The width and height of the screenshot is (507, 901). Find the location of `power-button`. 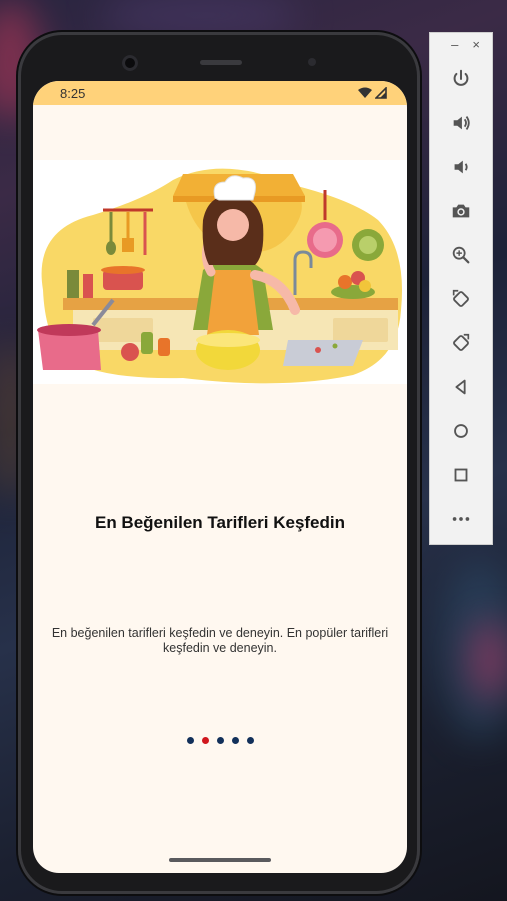

power-button is located at coordinates (461, 79).